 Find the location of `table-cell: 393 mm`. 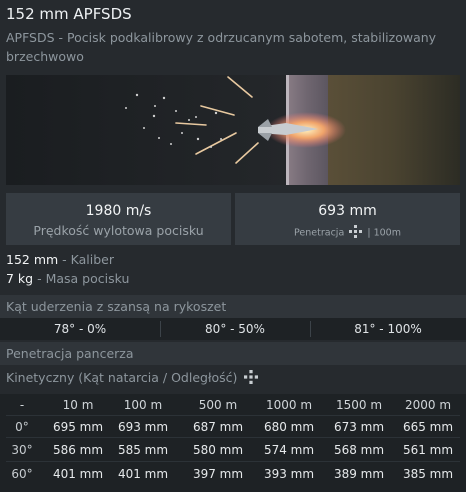

table-cell: 393 mm is located at coordinates (289, 474).